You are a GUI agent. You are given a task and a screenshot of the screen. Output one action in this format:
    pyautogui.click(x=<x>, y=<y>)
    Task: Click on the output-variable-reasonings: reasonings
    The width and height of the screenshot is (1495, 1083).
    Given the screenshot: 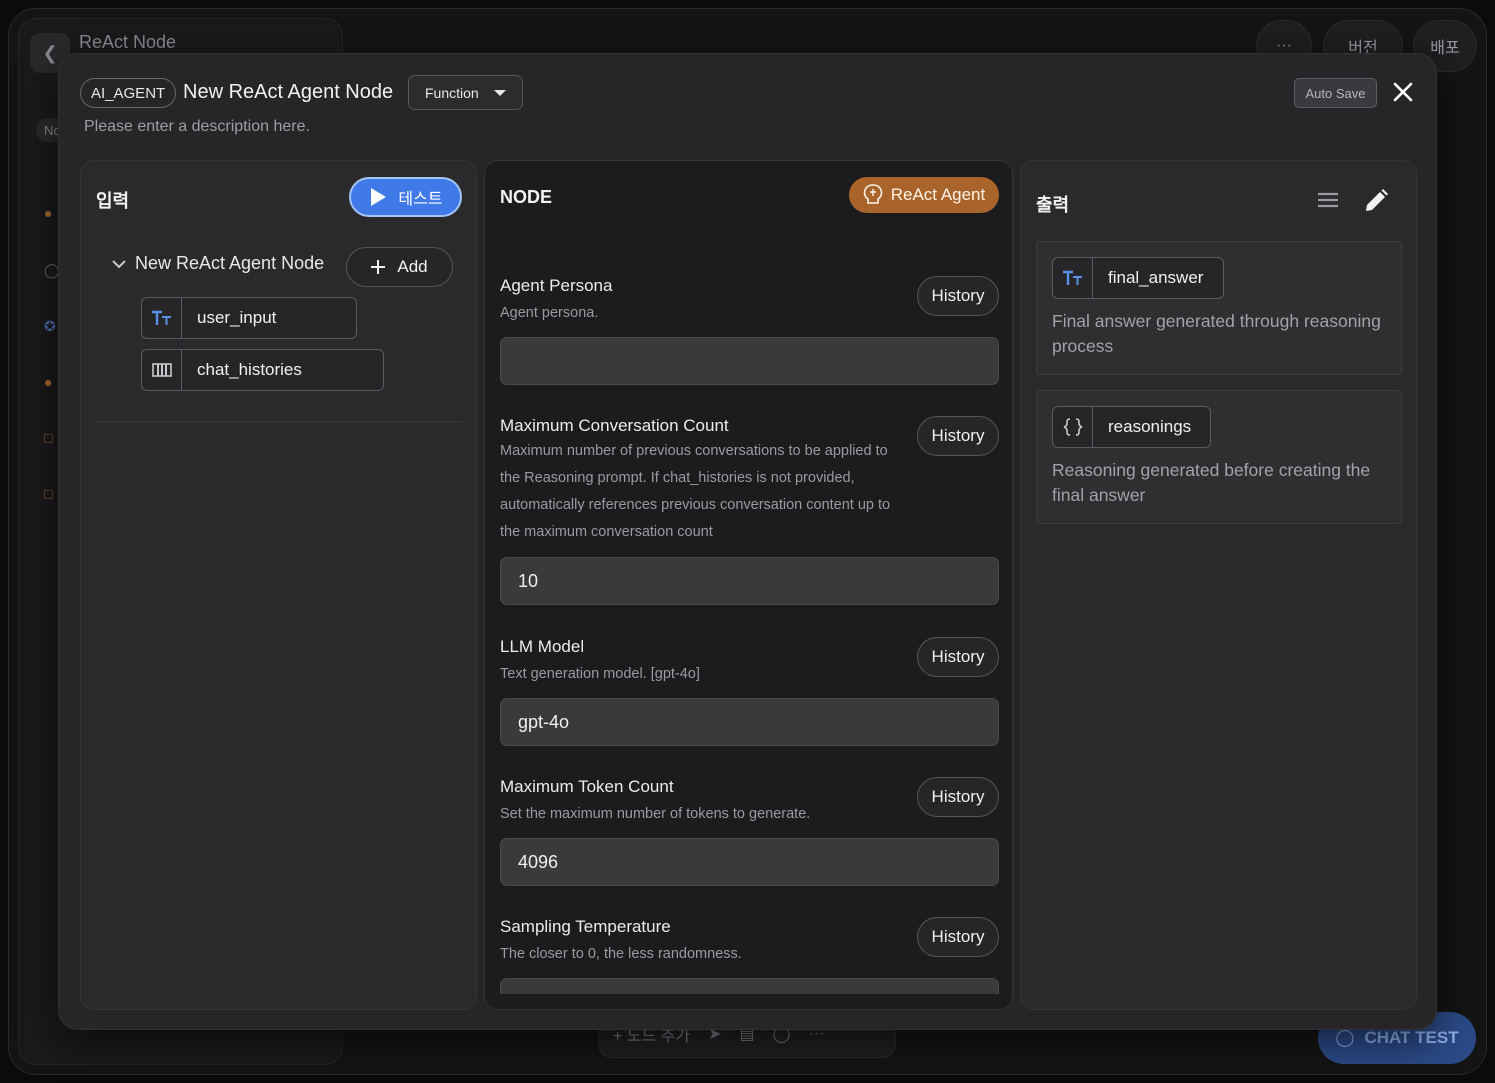 What is the action you would take?
    pyautogui.click(x=1131, y=427)
    